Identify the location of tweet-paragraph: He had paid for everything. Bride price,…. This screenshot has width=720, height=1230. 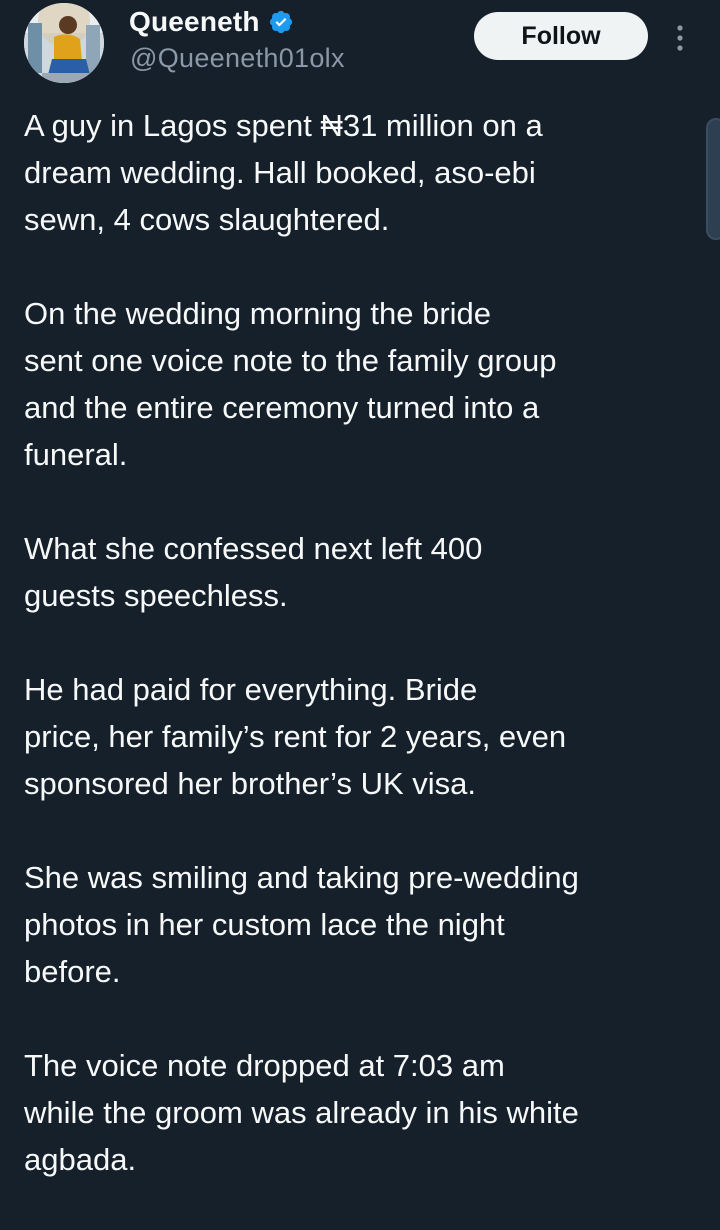
(295, 736).